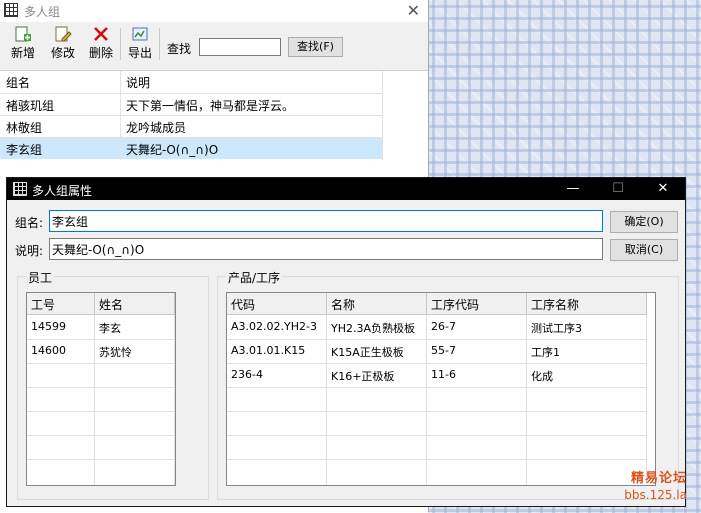 The image size is (701, 513). I want to click on header-employee-name: 姓名, so click(135, 304).